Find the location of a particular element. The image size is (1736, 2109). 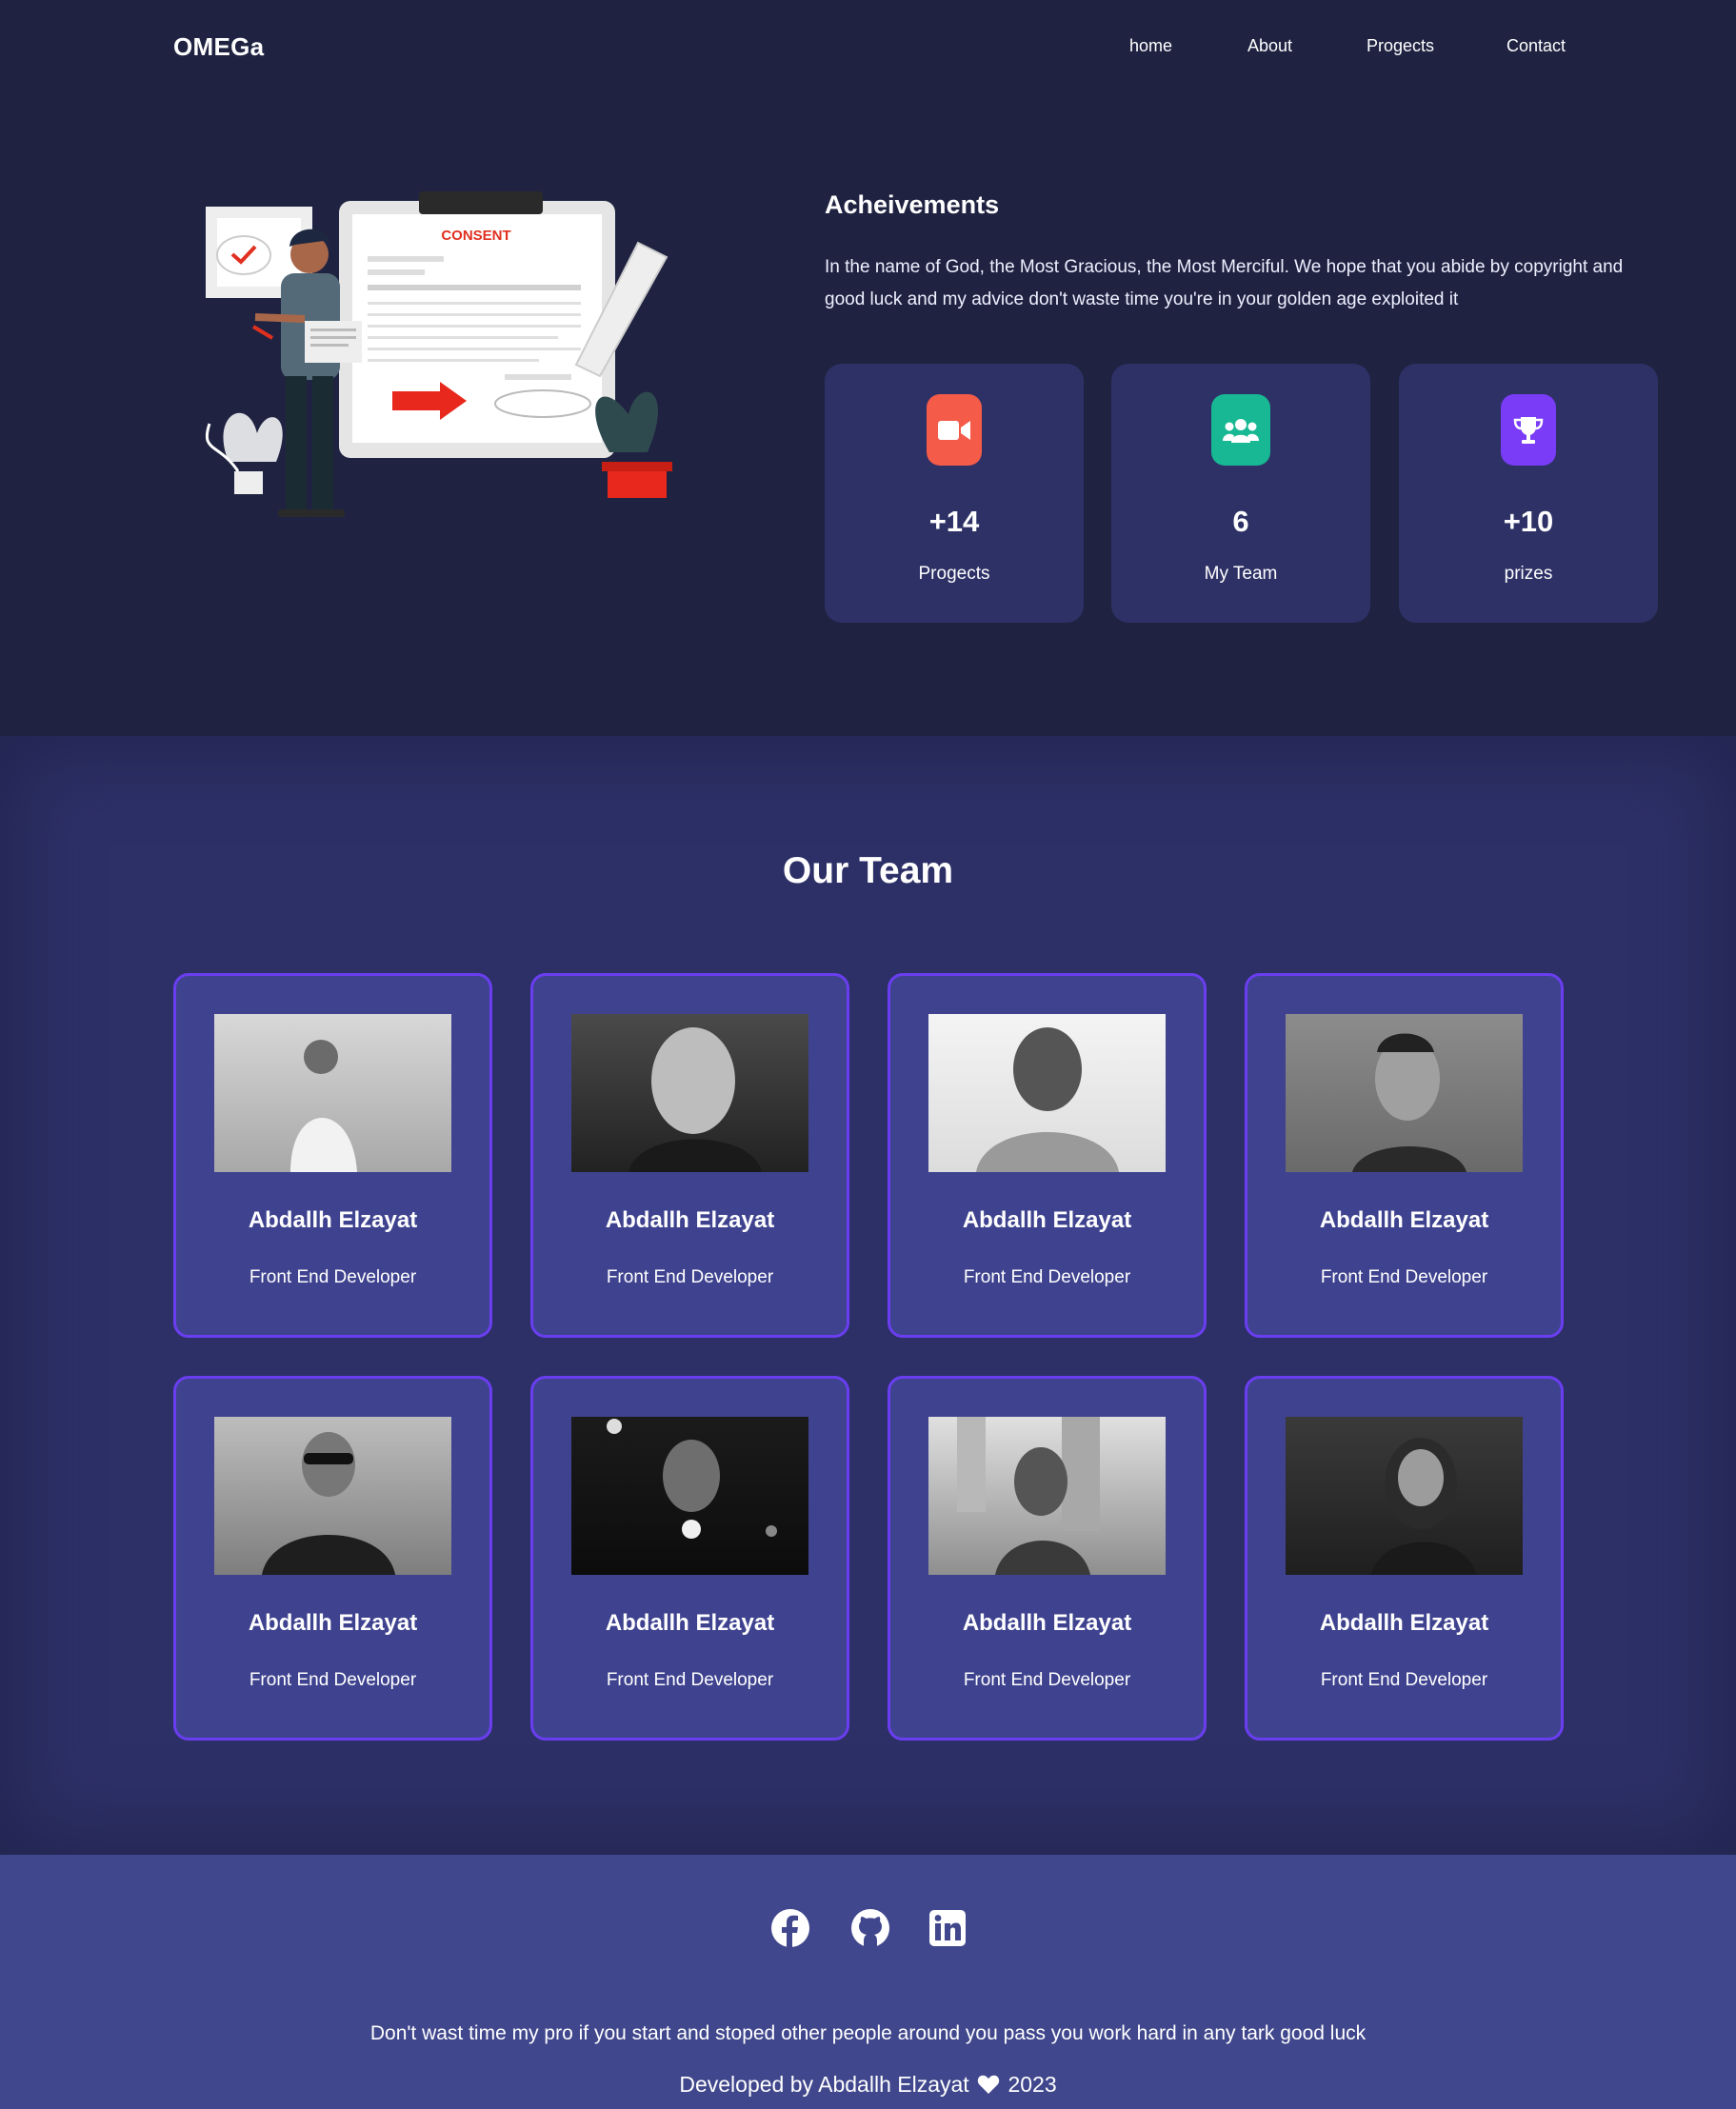

stat-card-prizes: +10 prizes is located at coordinates (1528, 493).